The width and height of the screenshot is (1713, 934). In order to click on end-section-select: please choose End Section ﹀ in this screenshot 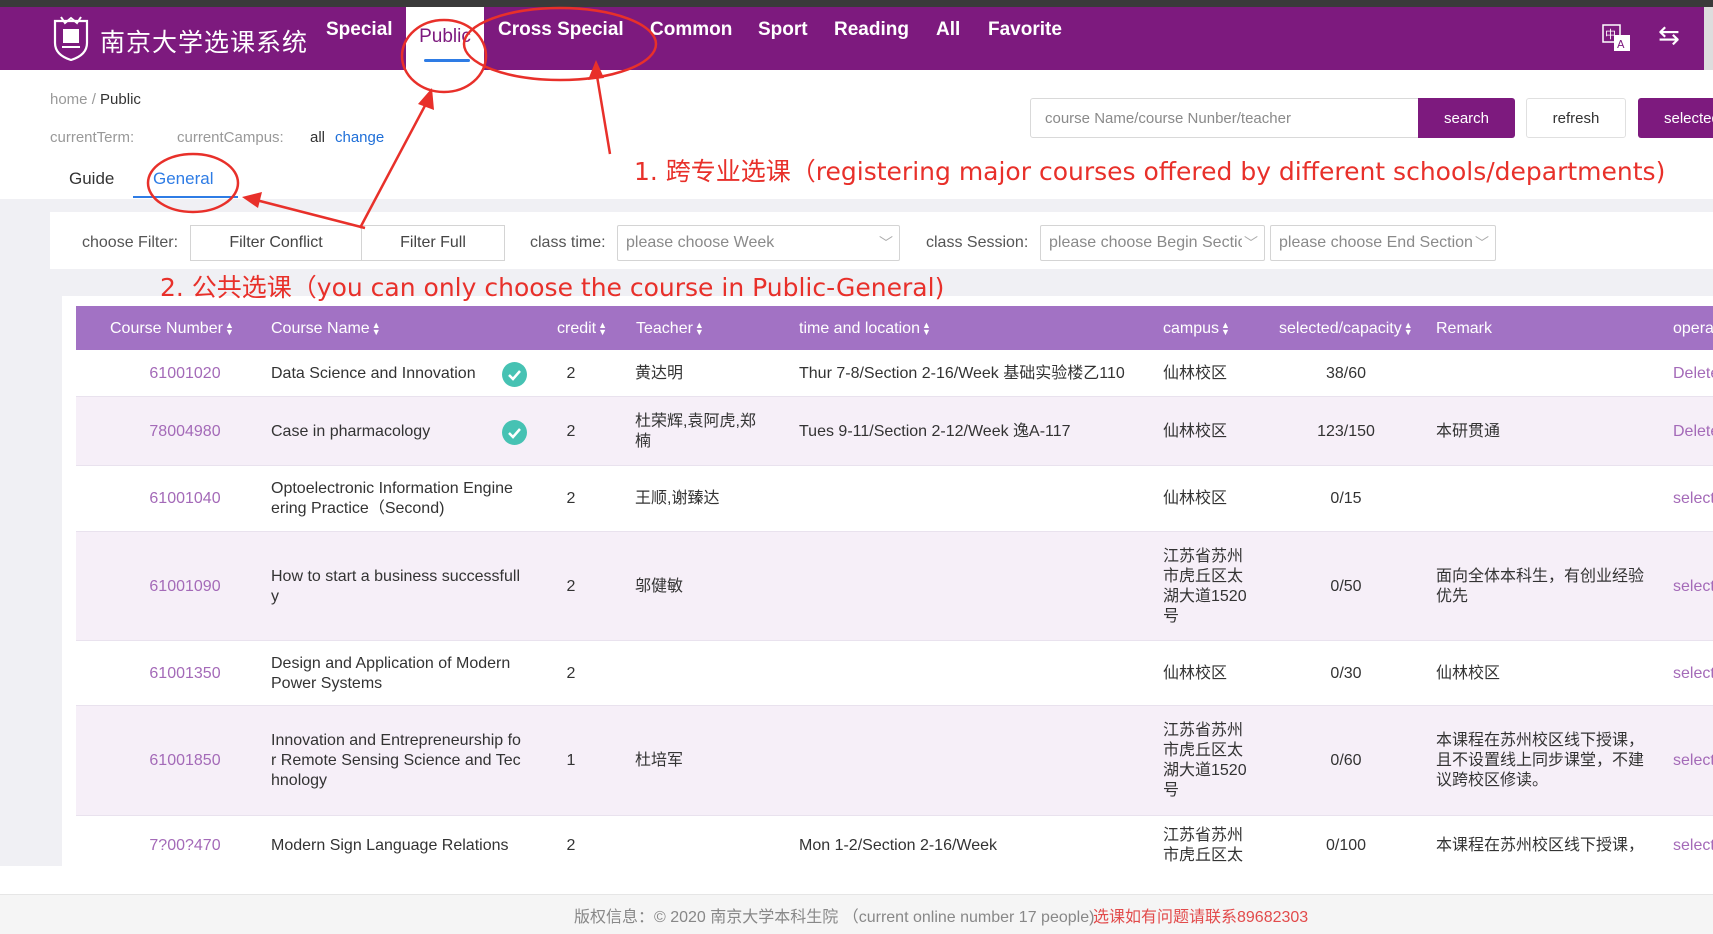, I will do `click(1383, 243)`.